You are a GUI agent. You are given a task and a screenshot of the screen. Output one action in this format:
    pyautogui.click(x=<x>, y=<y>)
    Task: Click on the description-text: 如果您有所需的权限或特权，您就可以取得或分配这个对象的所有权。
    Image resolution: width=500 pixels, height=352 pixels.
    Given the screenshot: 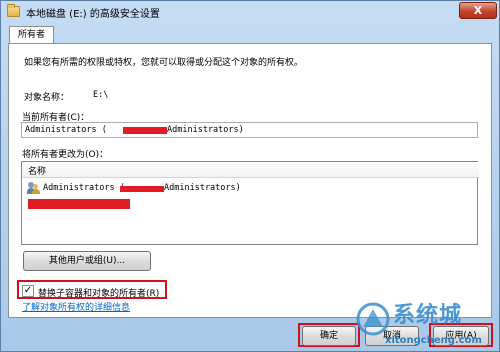 What is the action you would take?
    pyautogui.click(x=164, y=63)
    